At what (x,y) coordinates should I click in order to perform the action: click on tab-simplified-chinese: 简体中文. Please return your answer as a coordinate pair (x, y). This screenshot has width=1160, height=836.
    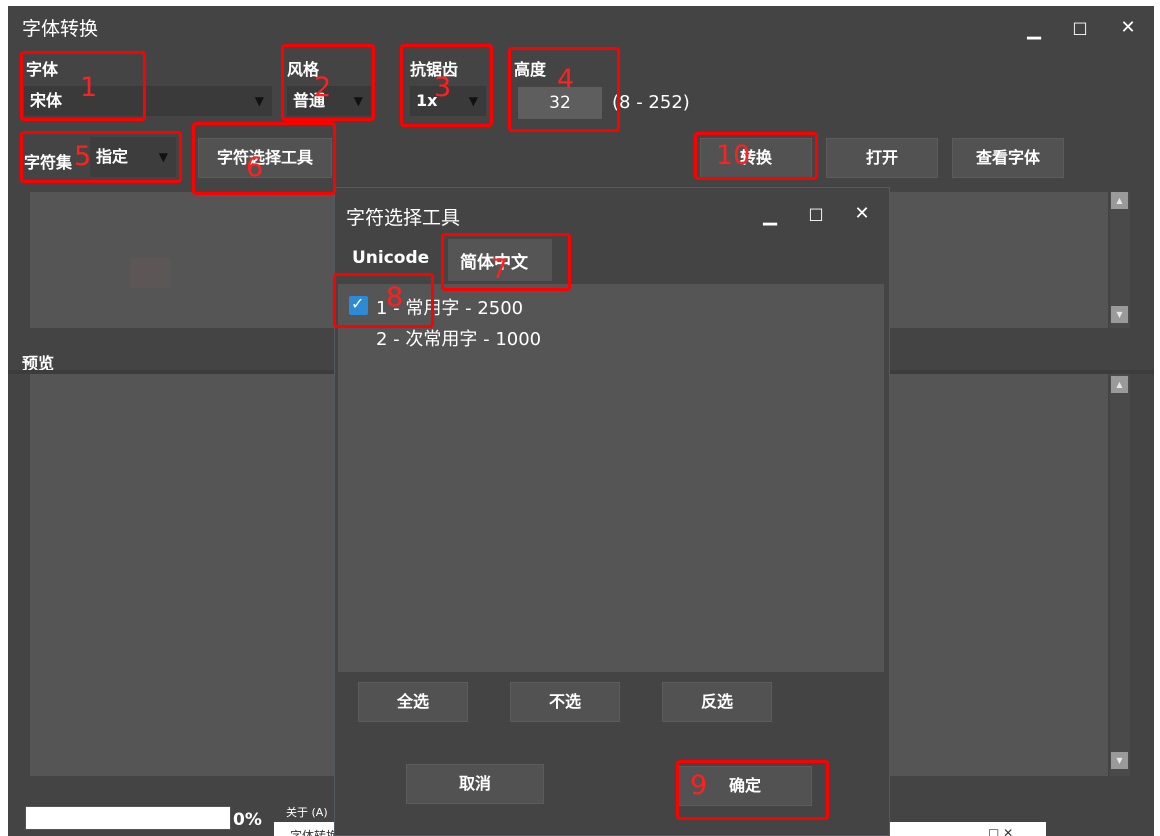
    Looking at the image, I should click on (500, 260).